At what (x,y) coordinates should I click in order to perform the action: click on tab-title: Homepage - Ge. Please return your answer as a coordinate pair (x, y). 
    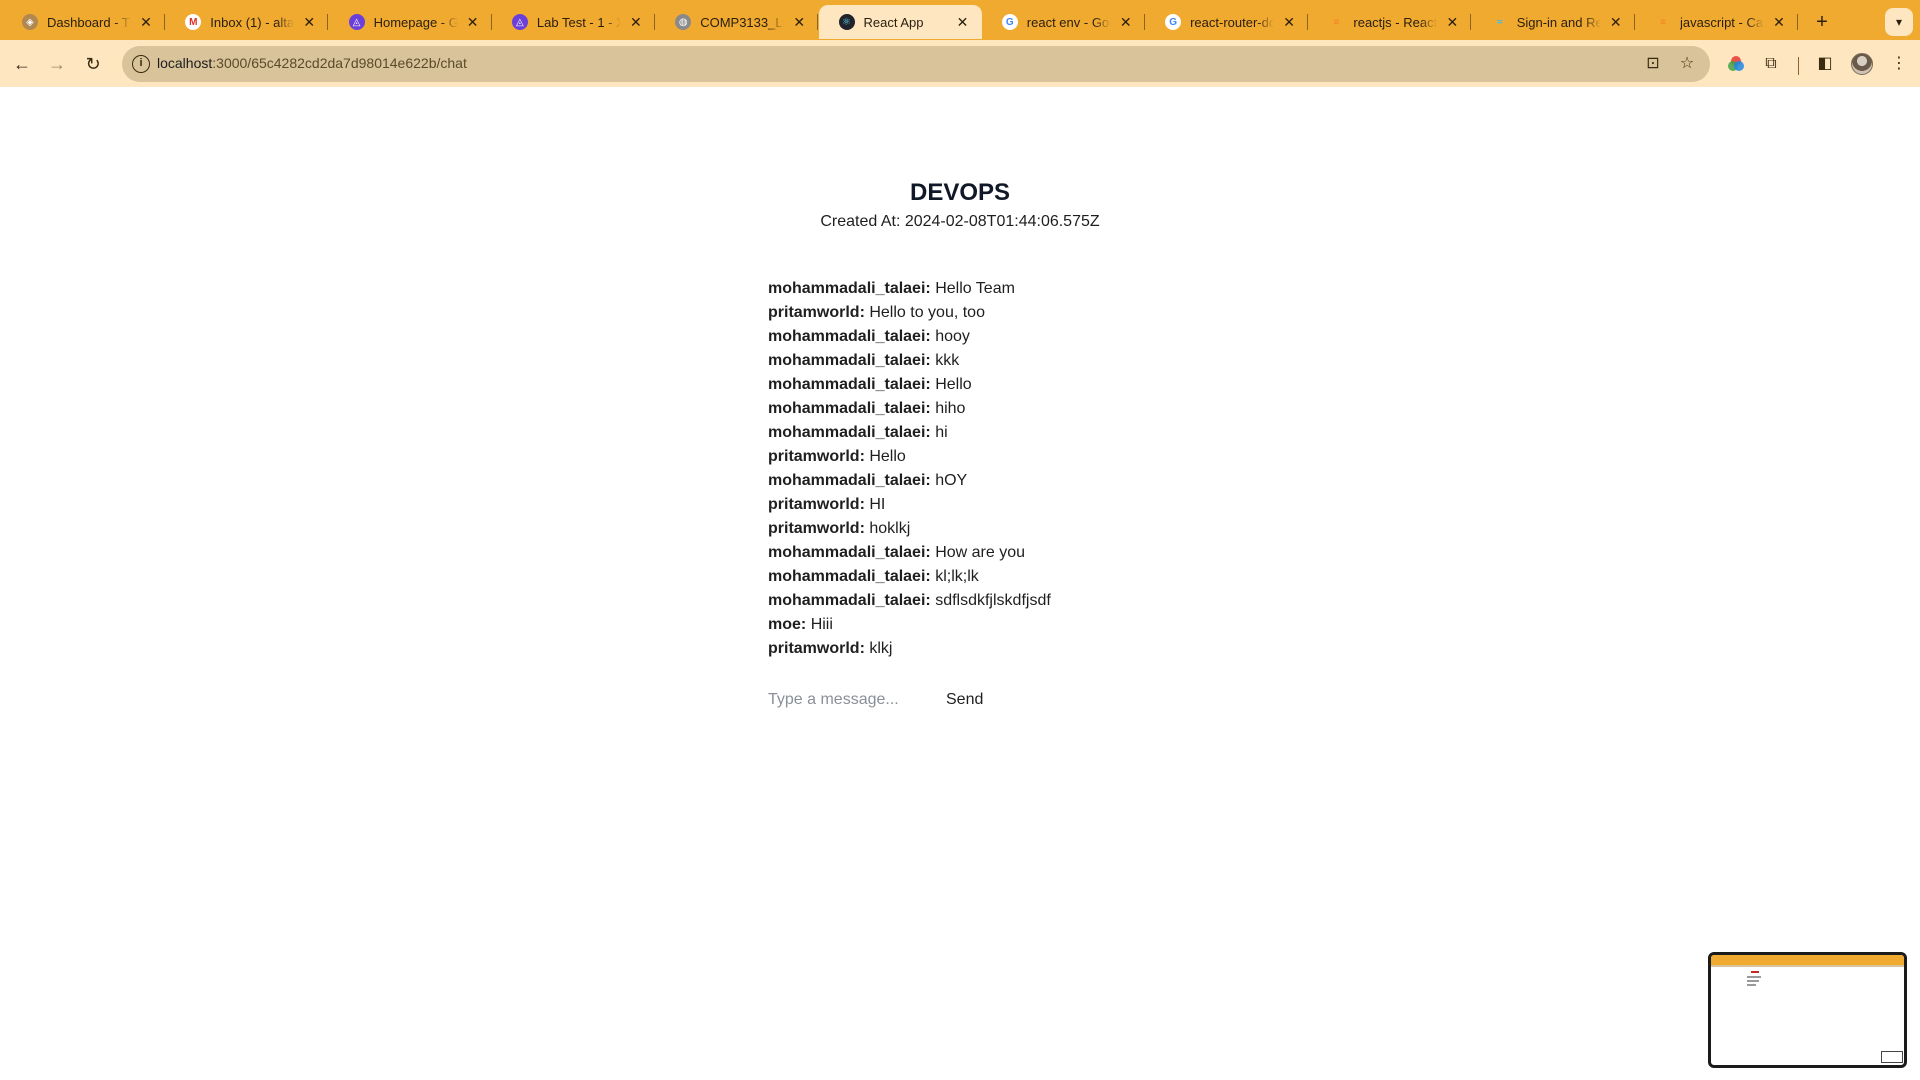
    Looking at the image, I should click on (415, 22).